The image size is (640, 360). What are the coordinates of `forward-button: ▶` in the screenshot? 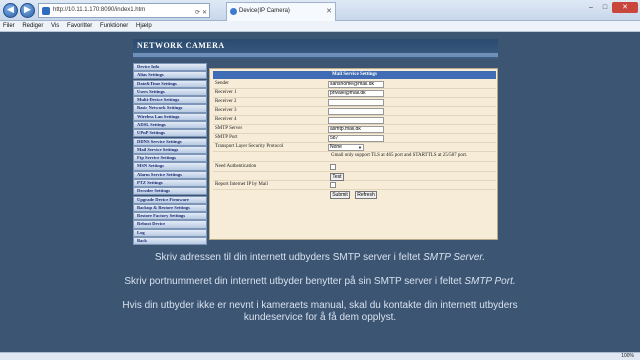 It's located at (27, 10).